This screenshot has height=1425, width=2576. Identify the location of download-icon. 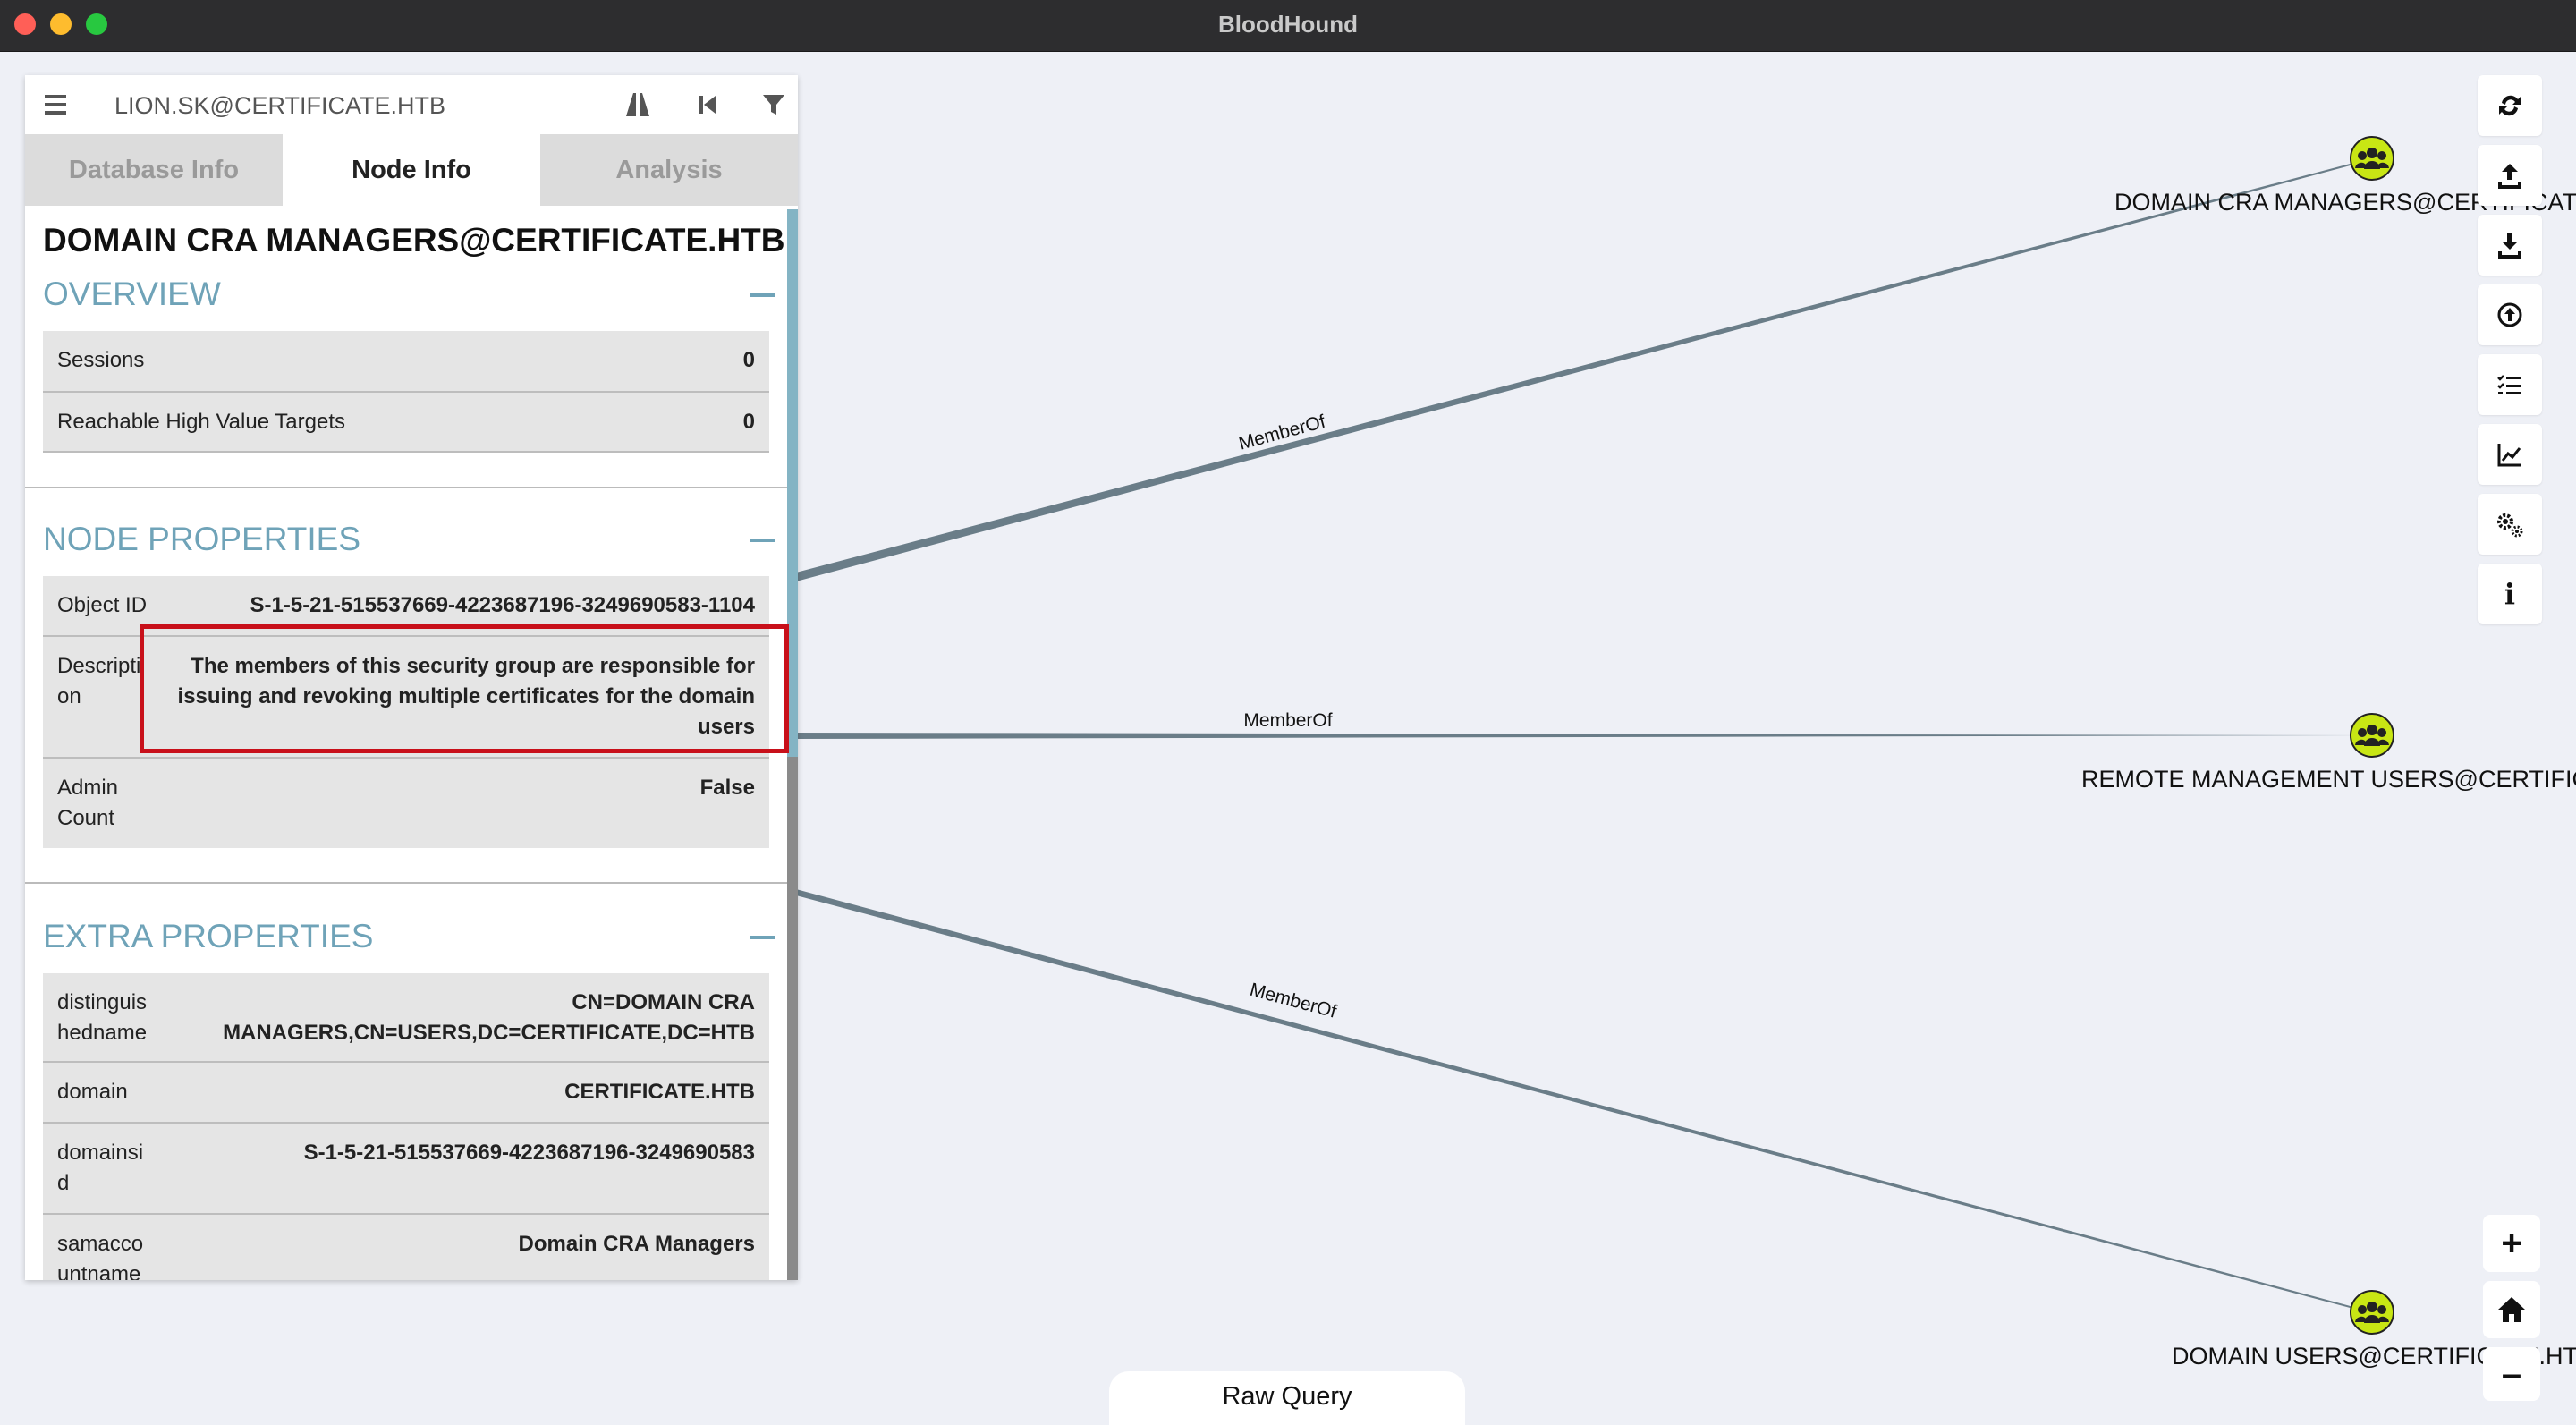
(2509, 246).